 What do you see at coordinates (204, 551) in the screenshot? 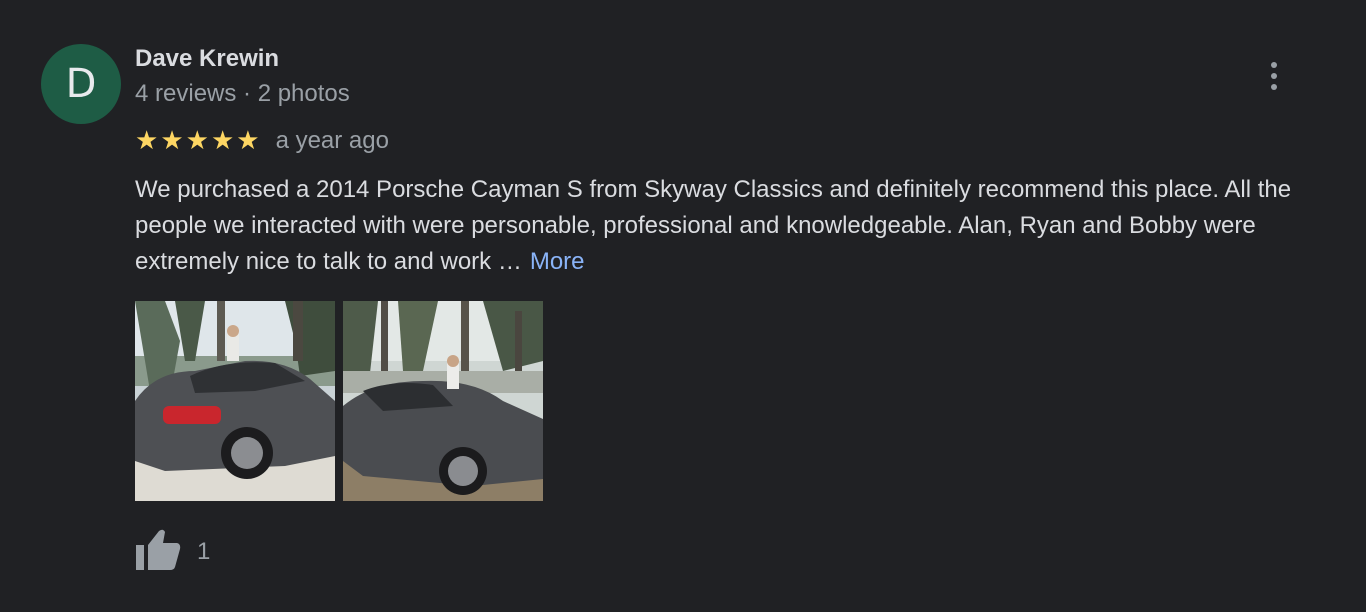
I see `like-count: 1` at bounding box center [204, 551].